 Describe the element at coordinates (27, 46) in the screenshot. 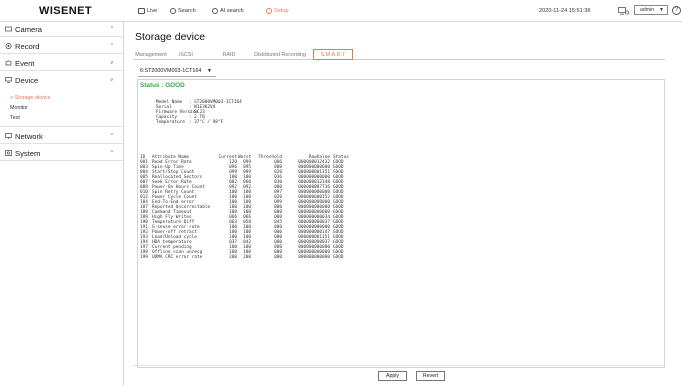

I see `sidebar-item-label: Record` at that location.